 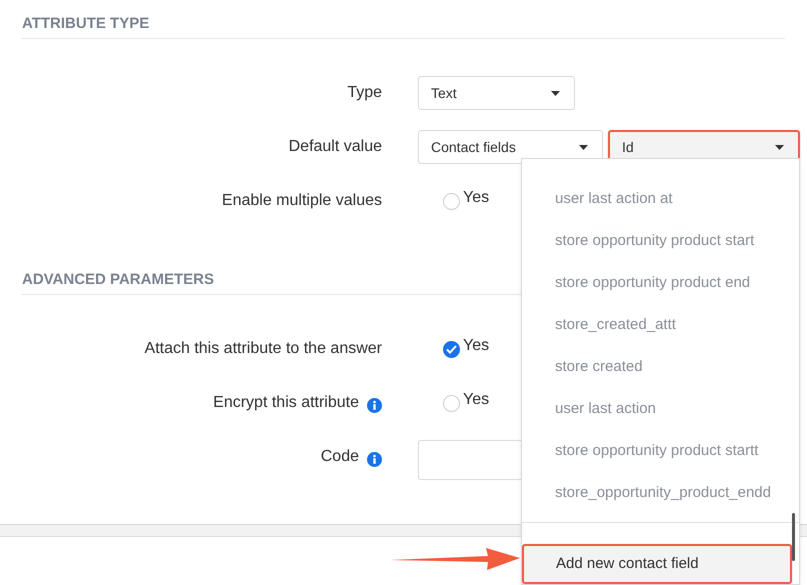 What do you see at coordinates (660, 283) in the screenshot?
I see `dropdown-item: store opportunity product end` at bounding box center [660, 283].